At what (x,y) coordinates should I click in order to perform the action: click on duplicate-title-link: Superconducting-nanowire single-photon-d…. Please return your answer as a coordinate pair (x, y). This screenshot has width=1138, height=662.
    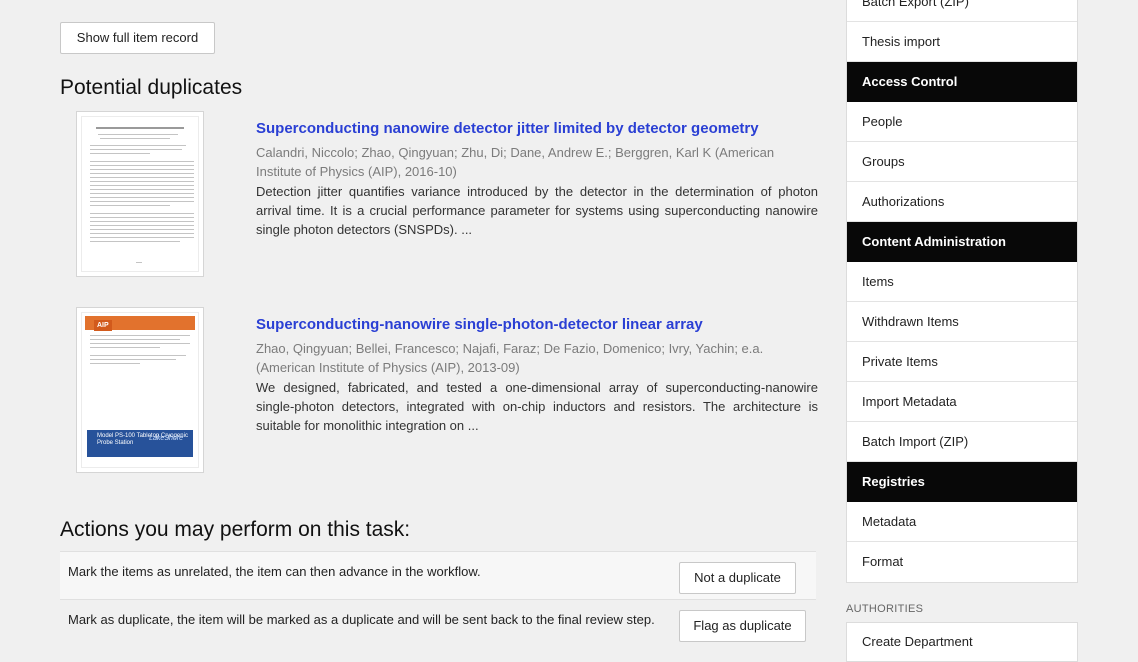
    Looking at the image, I should click on (537, 325).